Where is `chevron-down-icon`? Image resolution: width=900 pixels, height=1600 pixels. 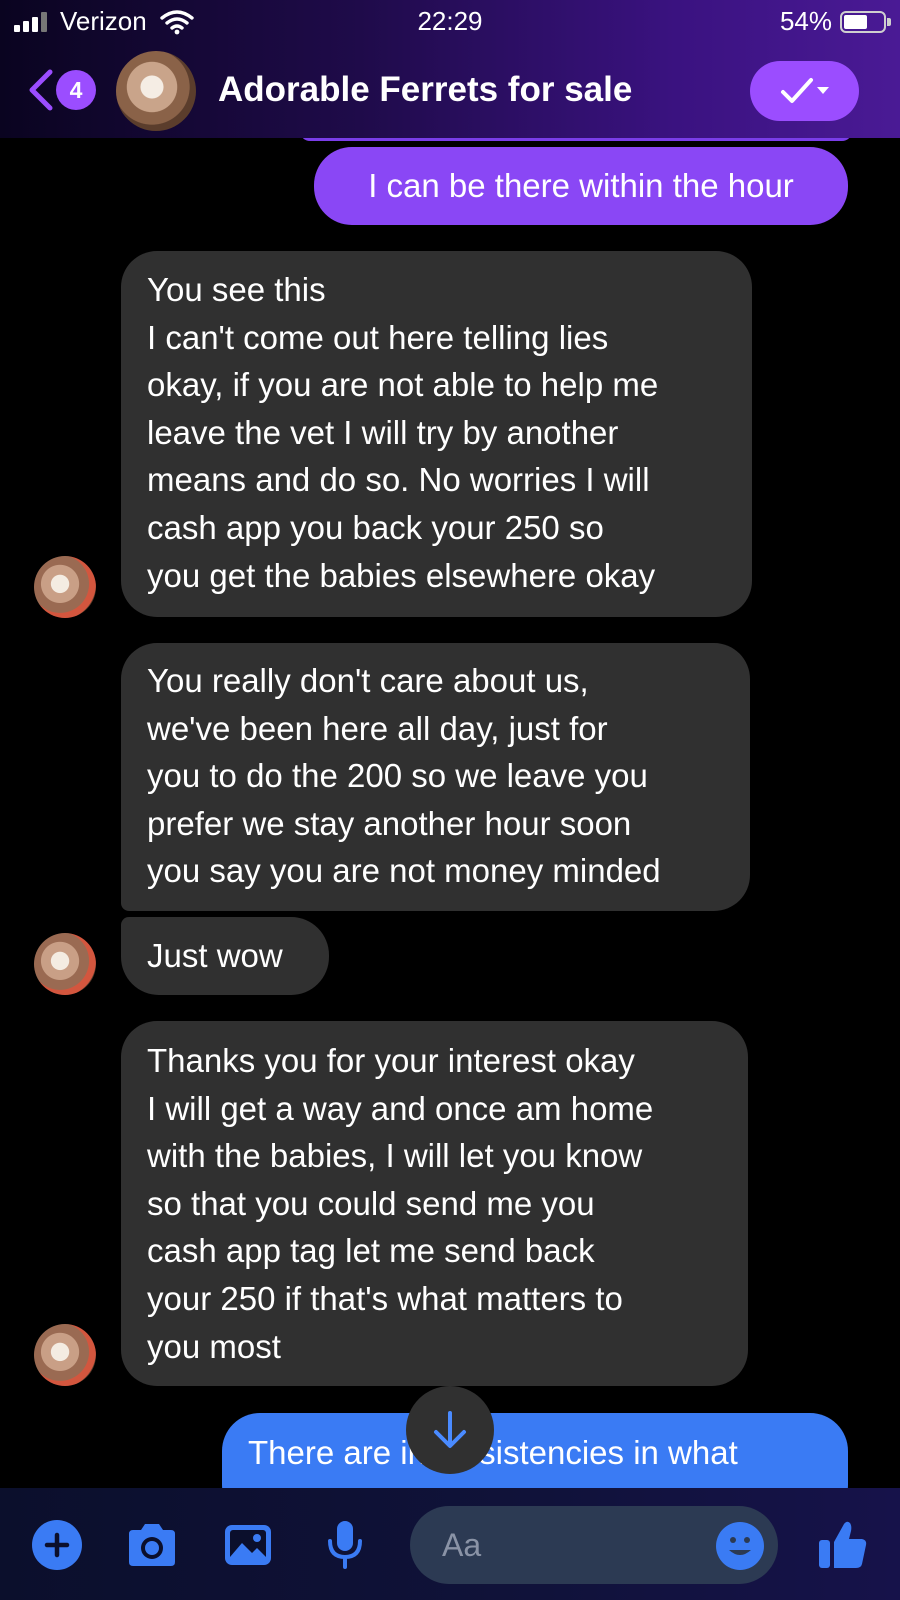 chevron-down-icon is located at coordinates (822, 90).